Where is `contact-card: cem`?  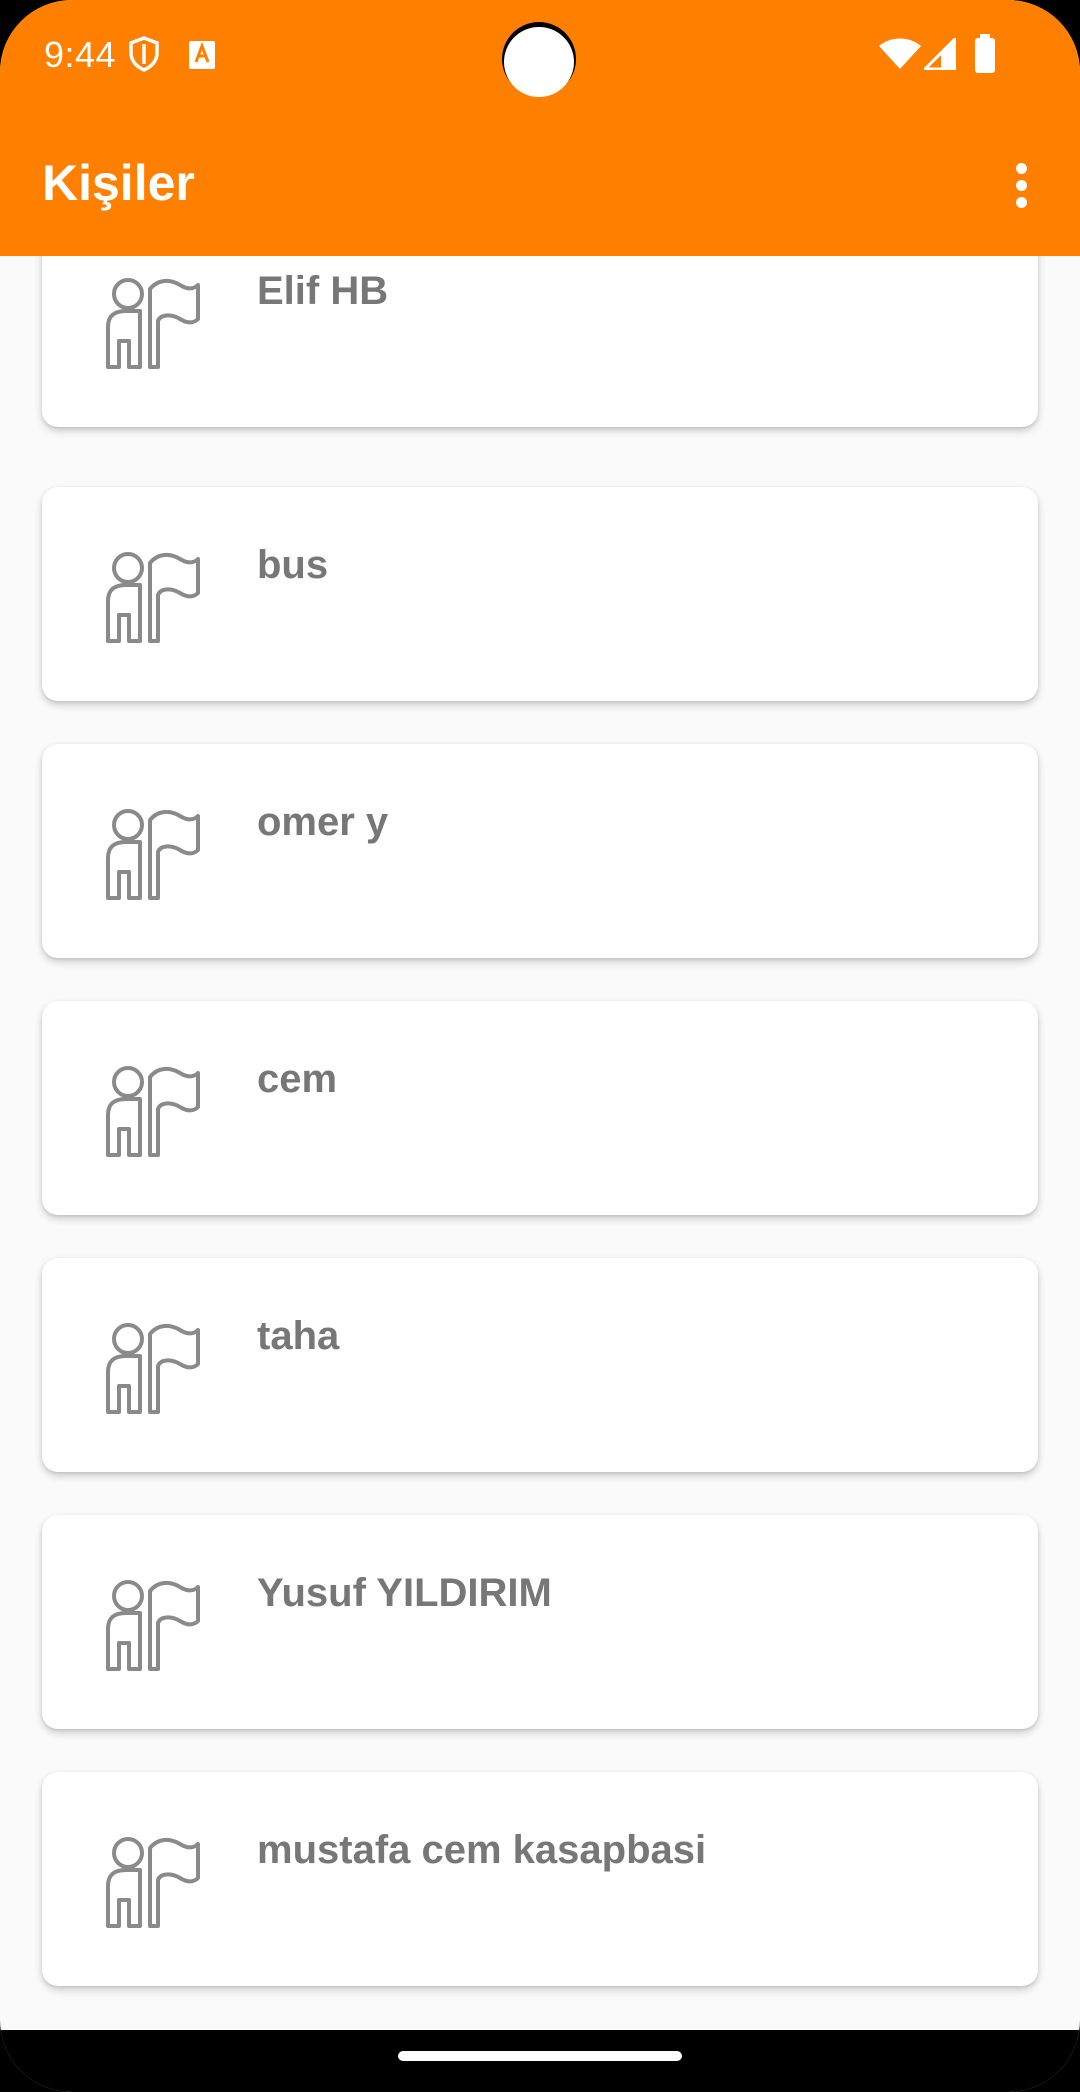 contact-card: cem is located at coordinates (540, 1108).